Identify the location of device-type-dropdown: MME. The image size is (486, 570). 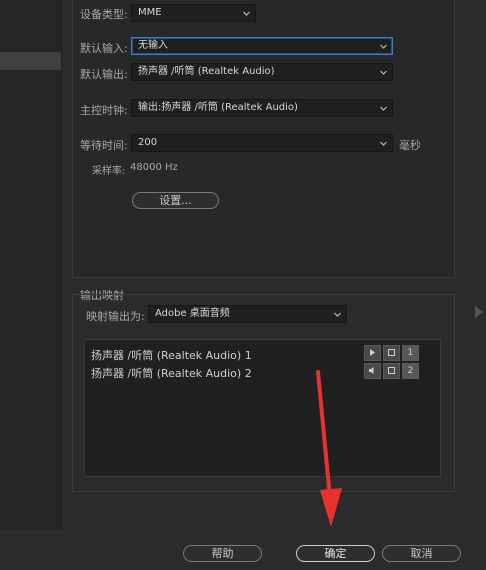
(193, 13).